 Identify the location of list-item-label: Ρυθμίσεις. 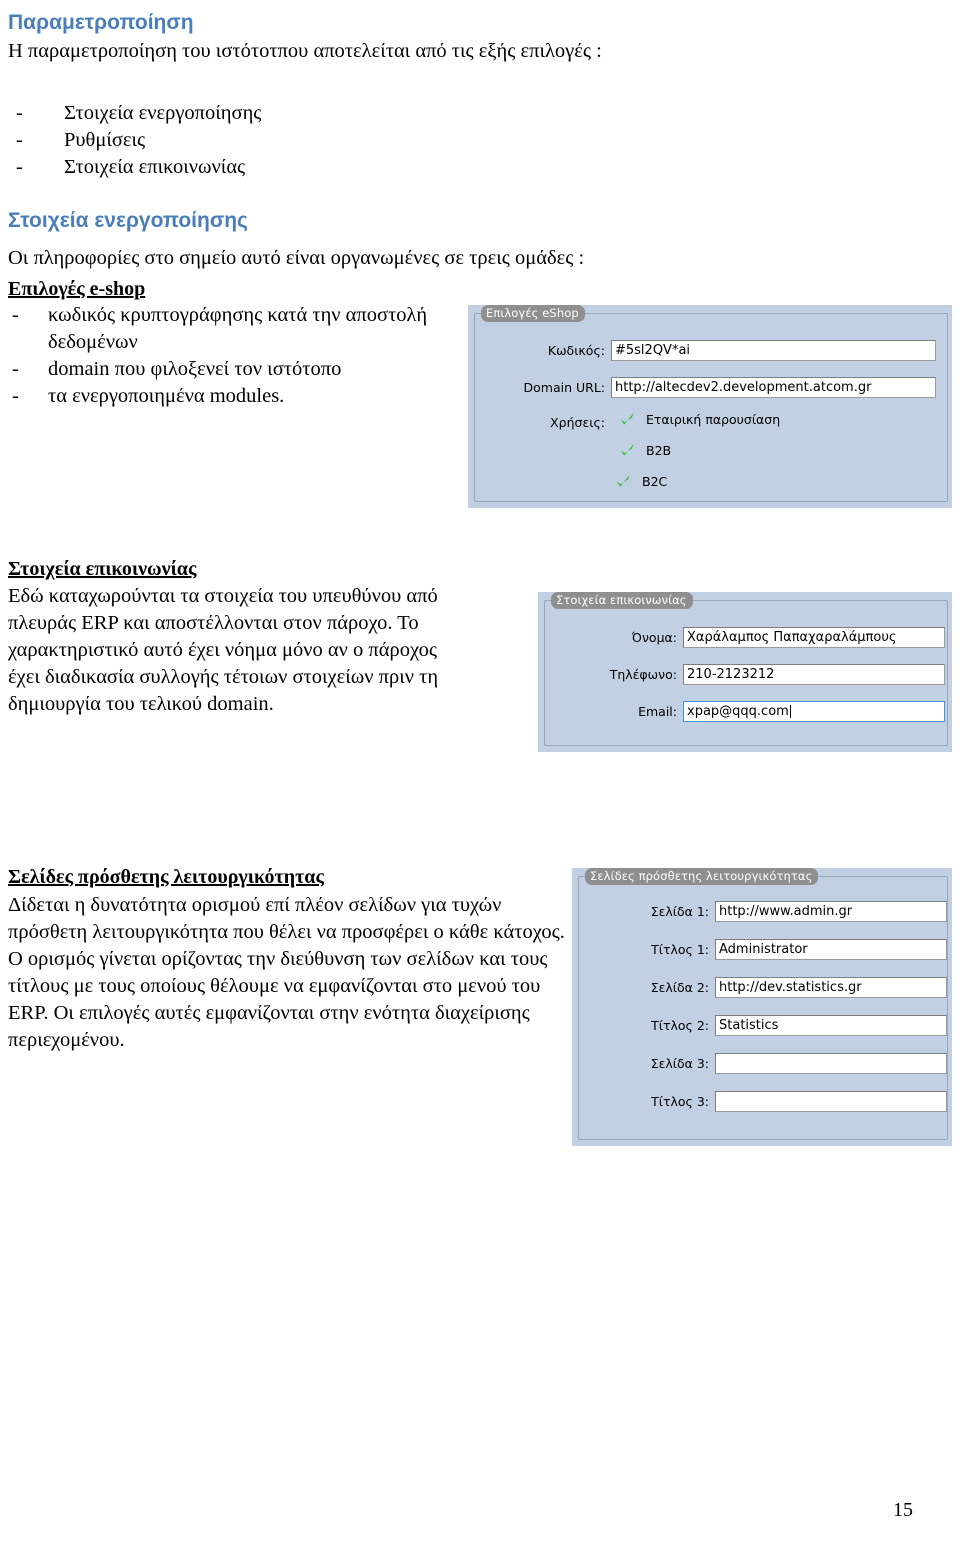
(105, 140).